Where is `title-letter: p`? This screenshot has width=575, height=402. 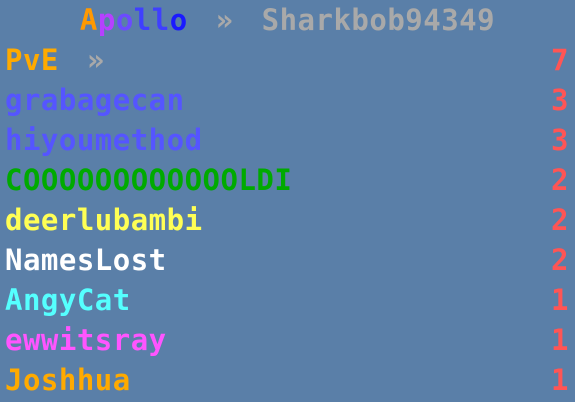
title-letter: p is located at coordinates (106, 20).